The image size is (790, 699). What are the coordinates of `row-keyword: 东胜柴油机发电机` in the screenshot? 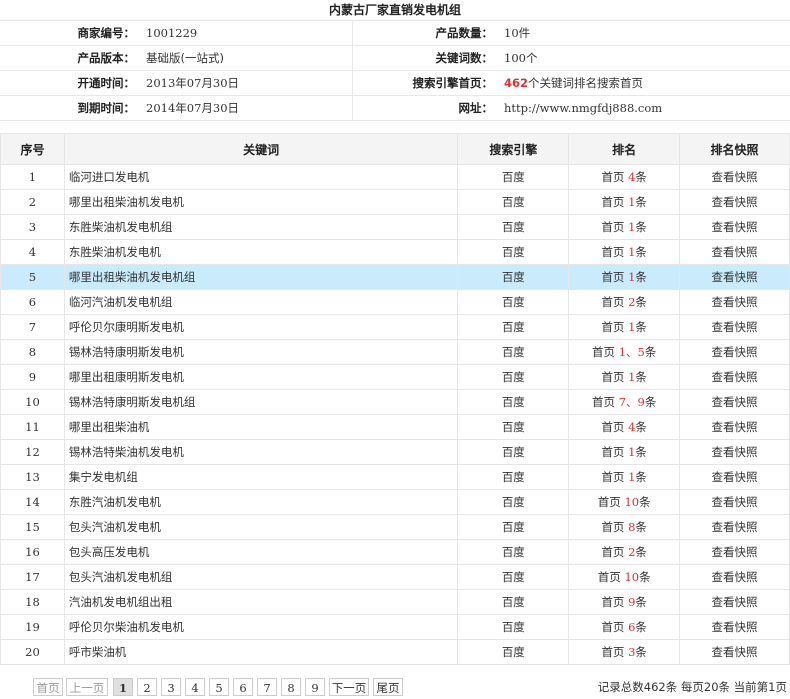 It's located at (261, 252).